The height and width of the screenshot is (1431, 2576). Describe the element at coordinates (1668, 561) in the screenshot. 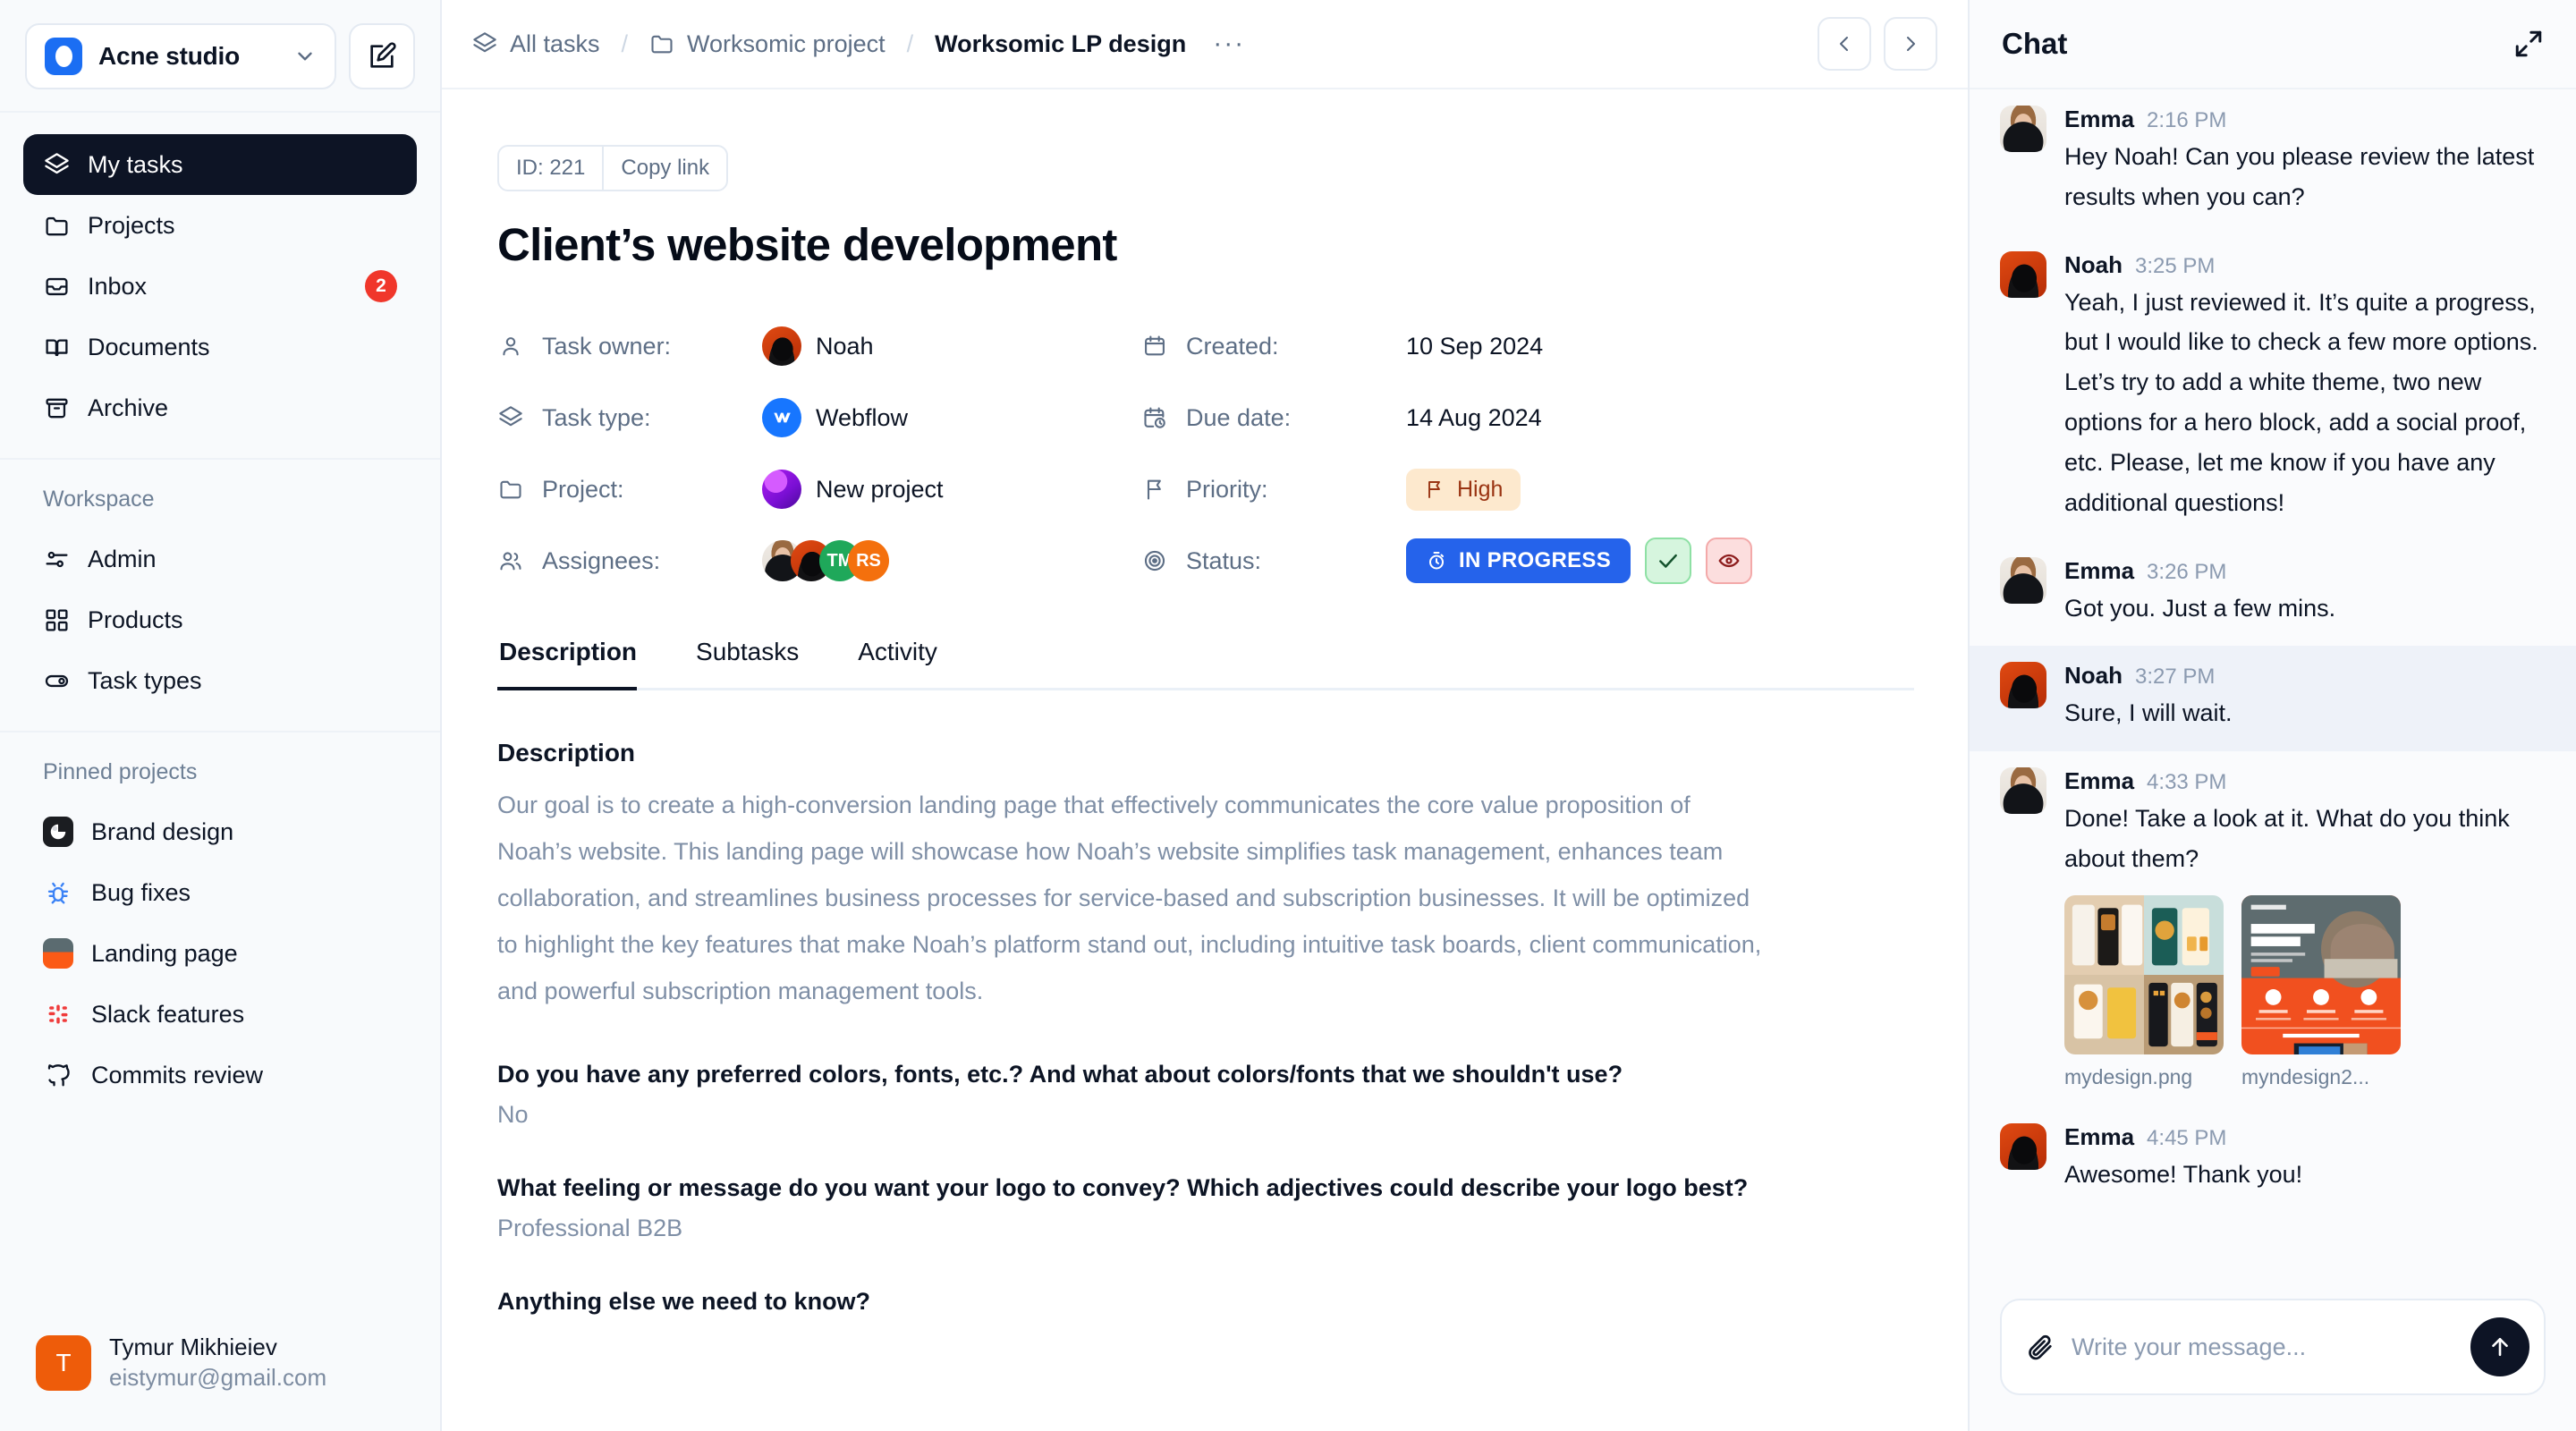

I see `approve-button` at that location.